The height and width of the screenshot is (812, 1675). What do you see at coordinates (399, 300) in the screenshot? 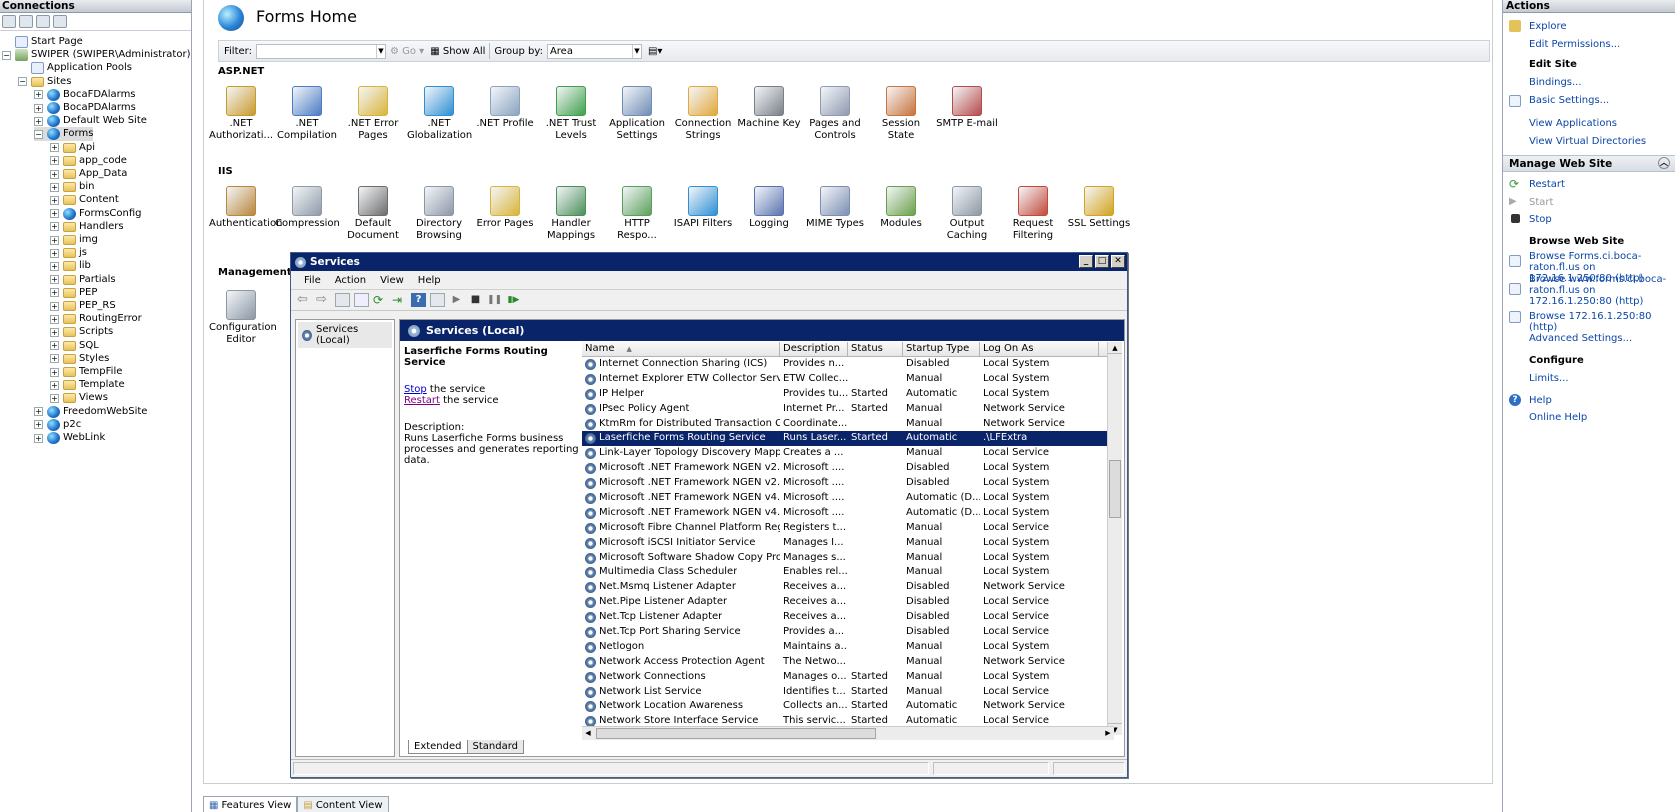
I see `export-icon: ⇥` at bounding box center [399, 300].